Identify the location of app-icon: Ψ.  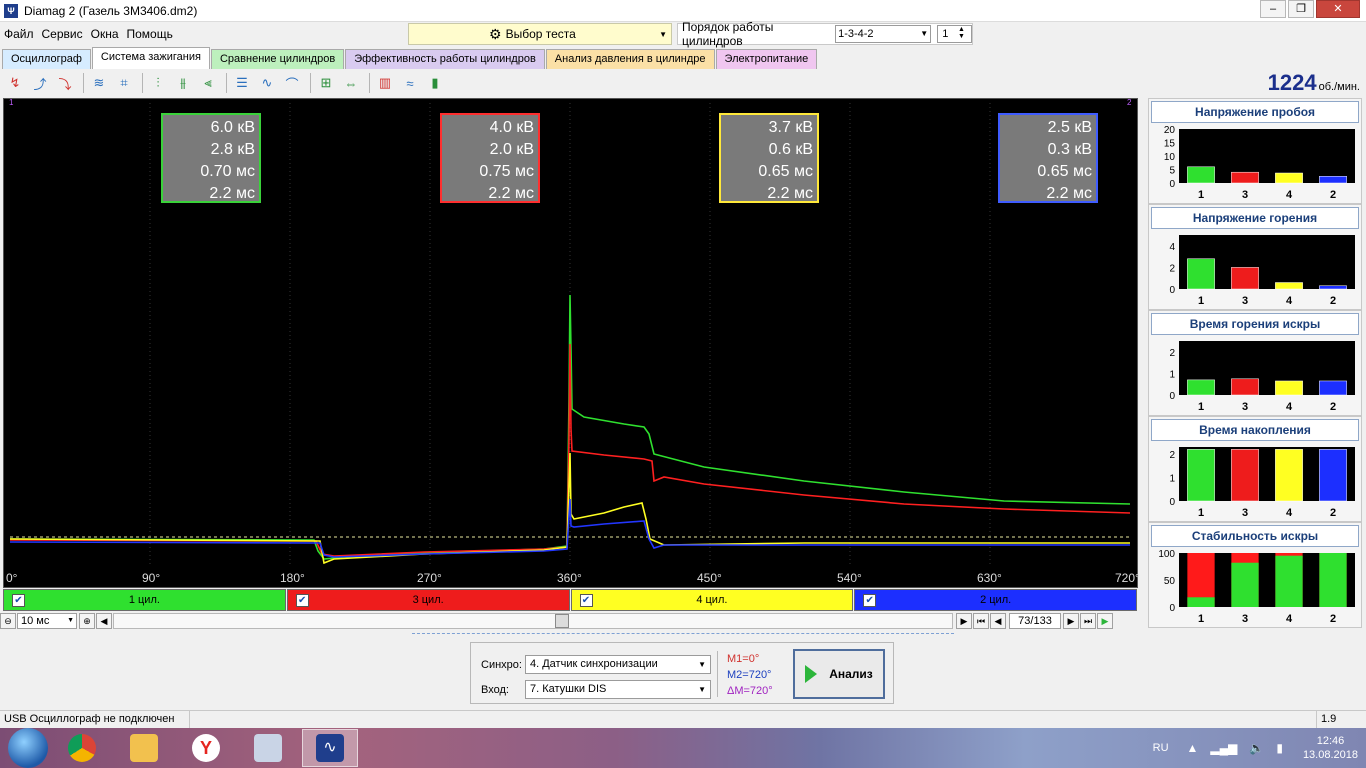
(11, 10).